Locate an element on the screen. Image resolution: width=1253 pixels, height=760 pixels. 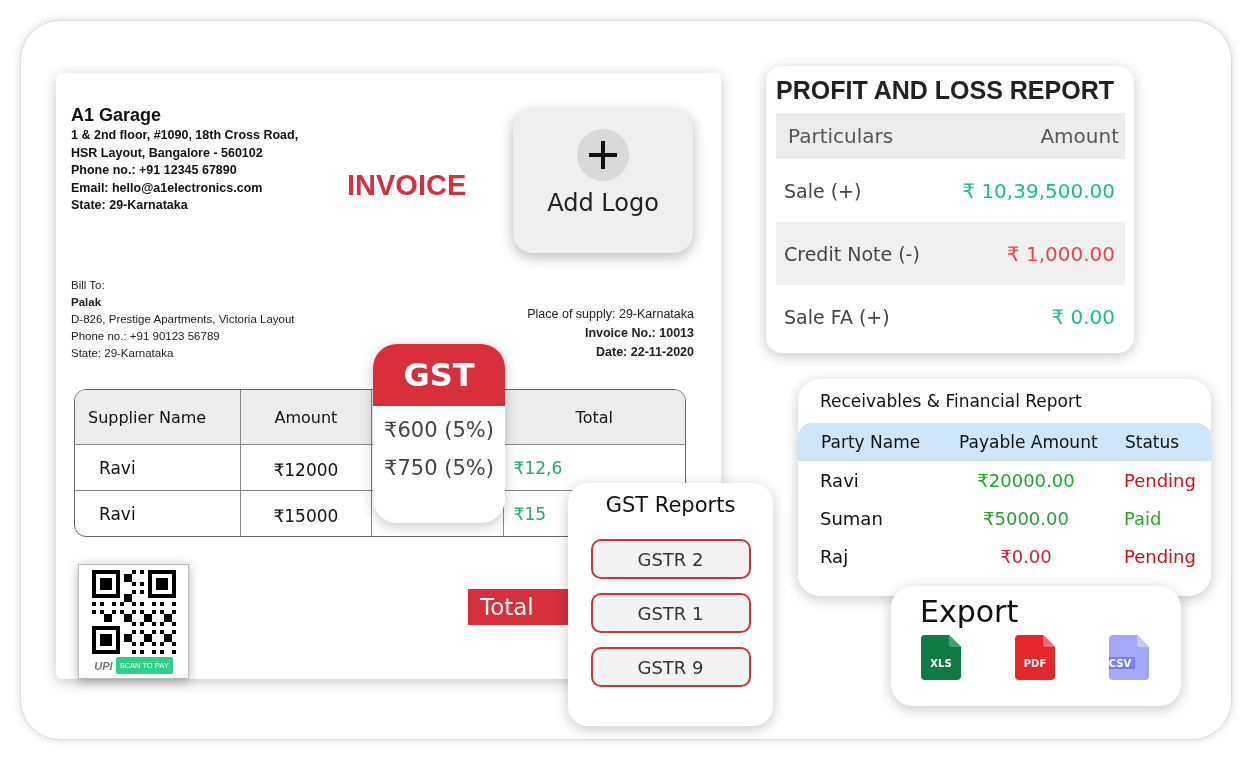
address-line: 1 & 2nd floor, #1090, 18th Cross Road, is located at coordinates (185, 135).